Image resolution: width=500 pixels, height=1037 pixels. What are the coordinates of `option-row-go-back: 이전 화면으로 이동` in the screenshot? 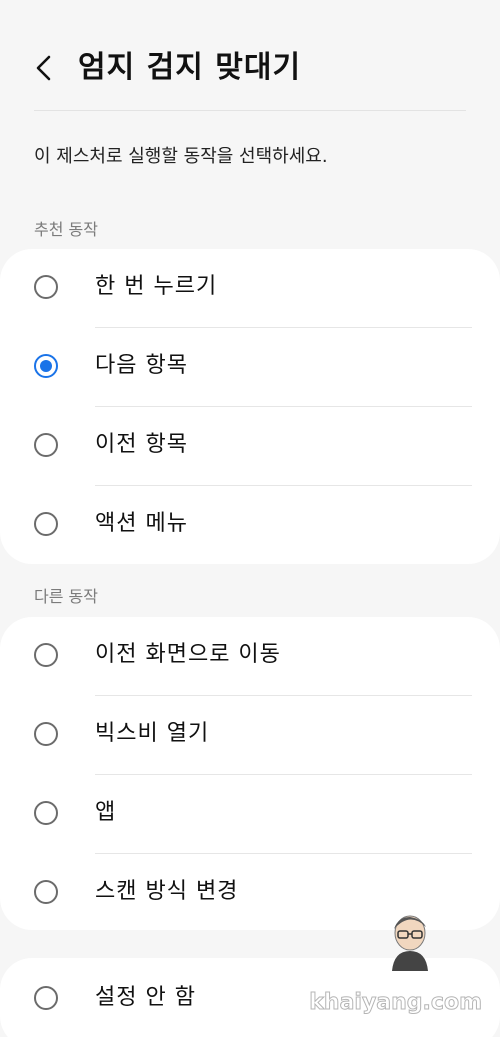 It's located at (250, 656).